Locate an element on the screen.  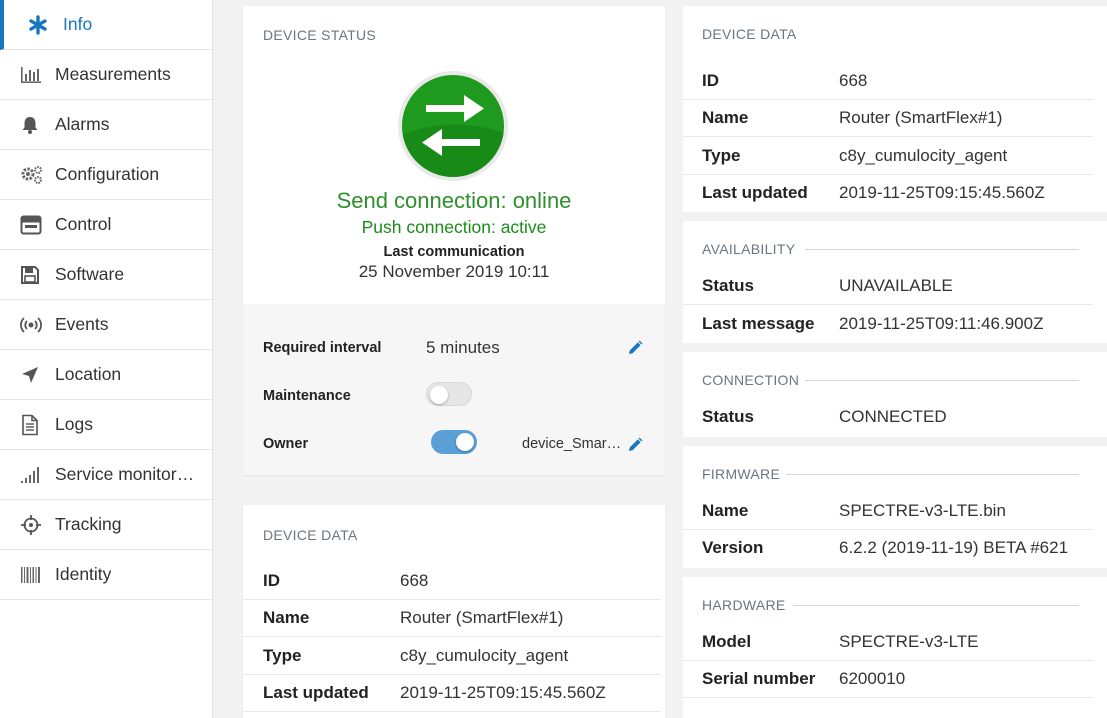
last-communication-label: Last communication is located at coordinates (454, 252).